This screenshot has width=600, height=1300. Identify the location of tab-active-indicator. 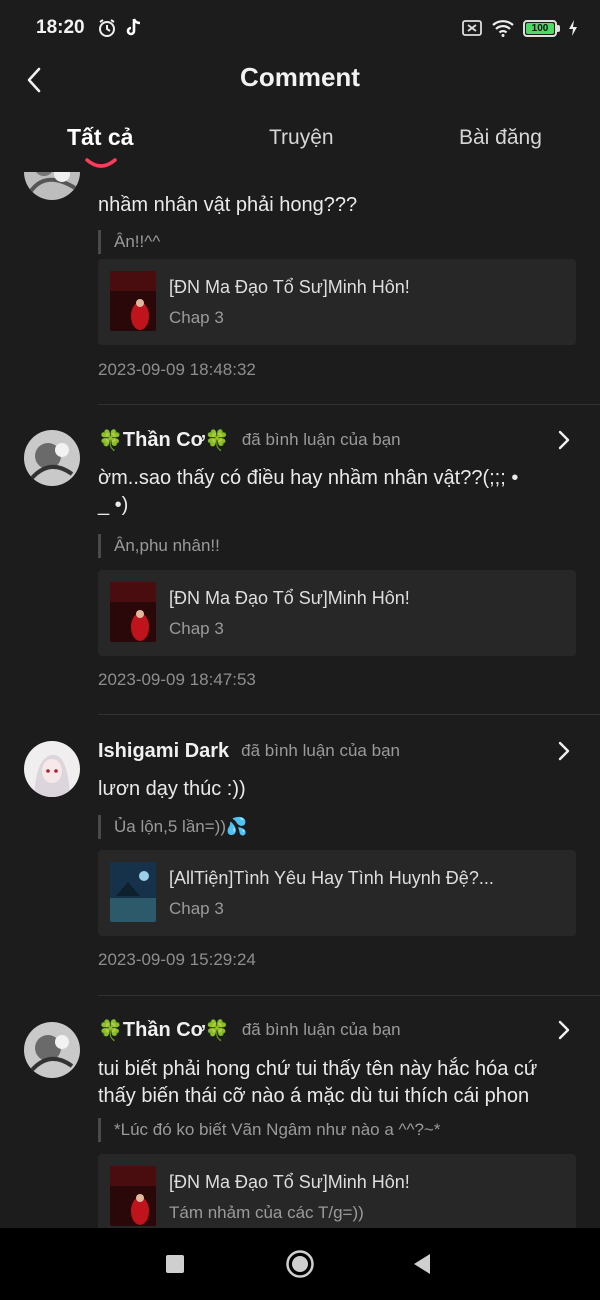
(101, 163).